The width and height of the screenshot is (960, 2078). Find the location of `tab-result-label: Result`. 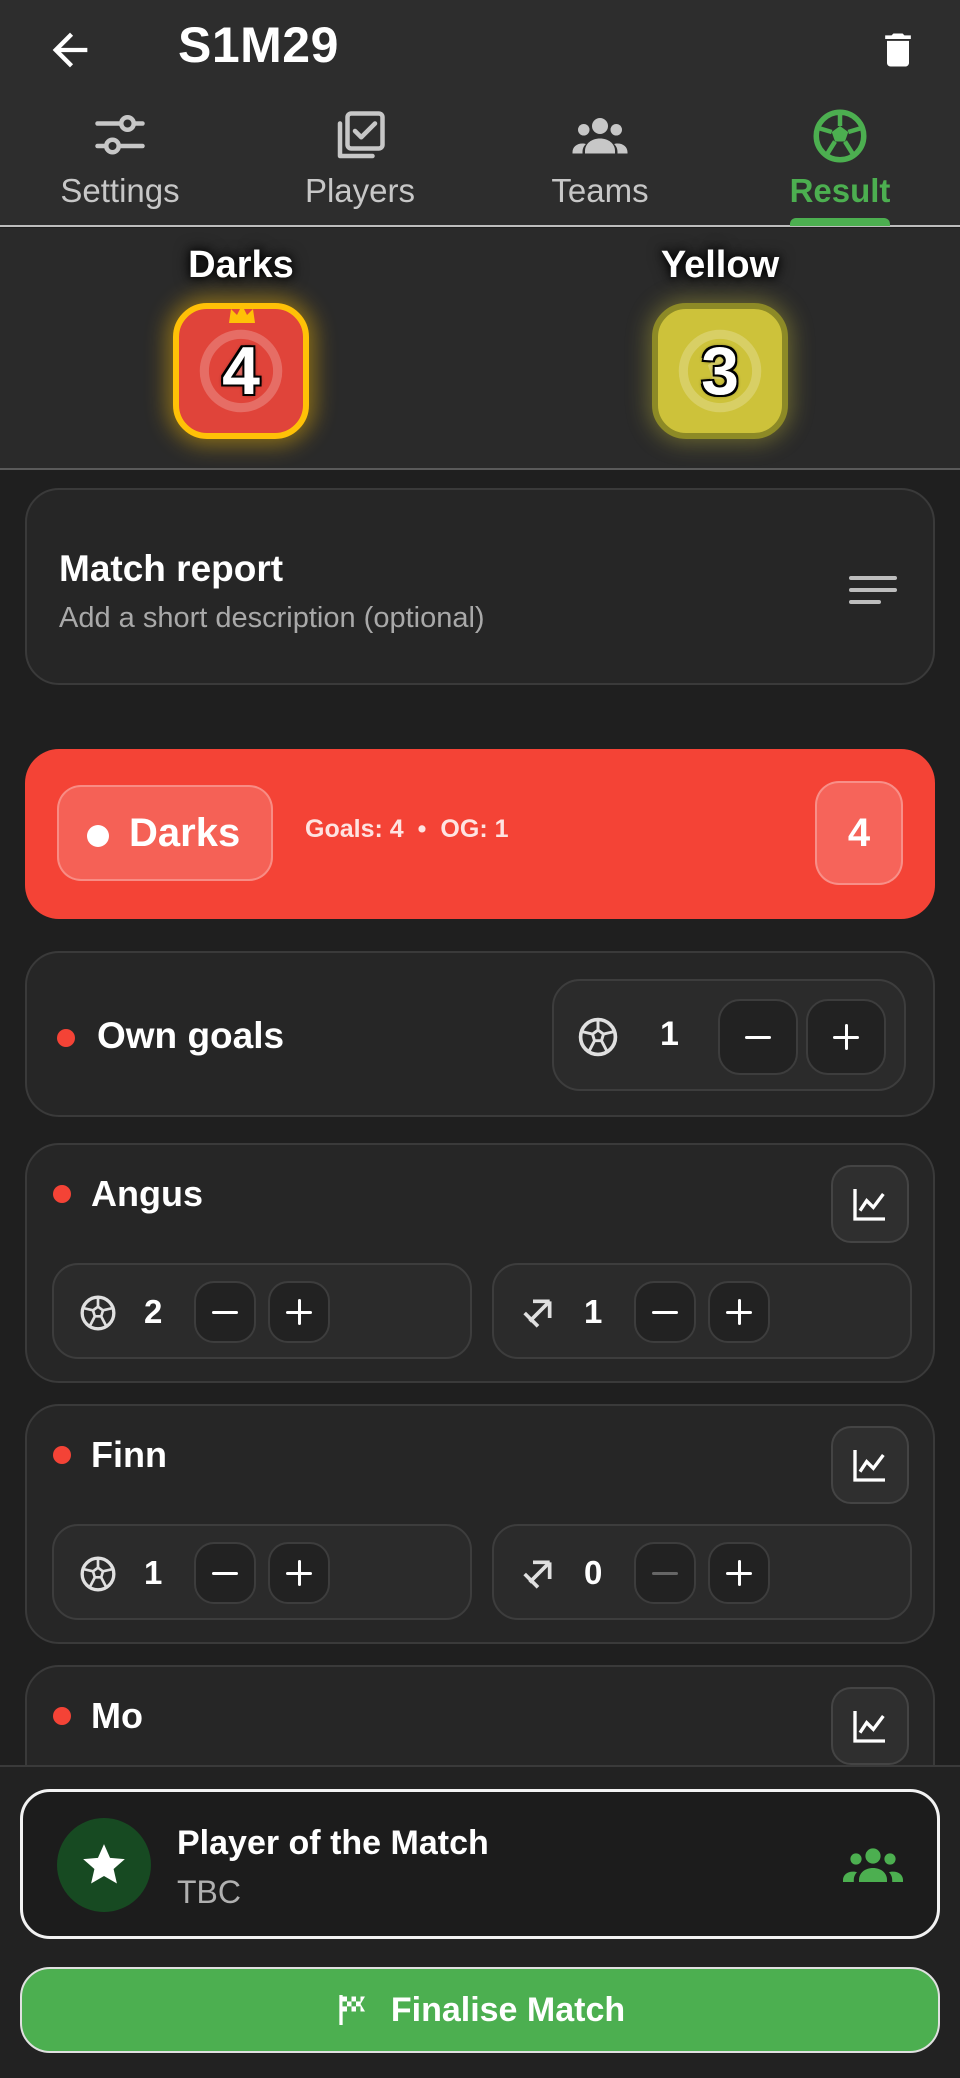

tab-result-label: Result is located at coordinates (840, 190).